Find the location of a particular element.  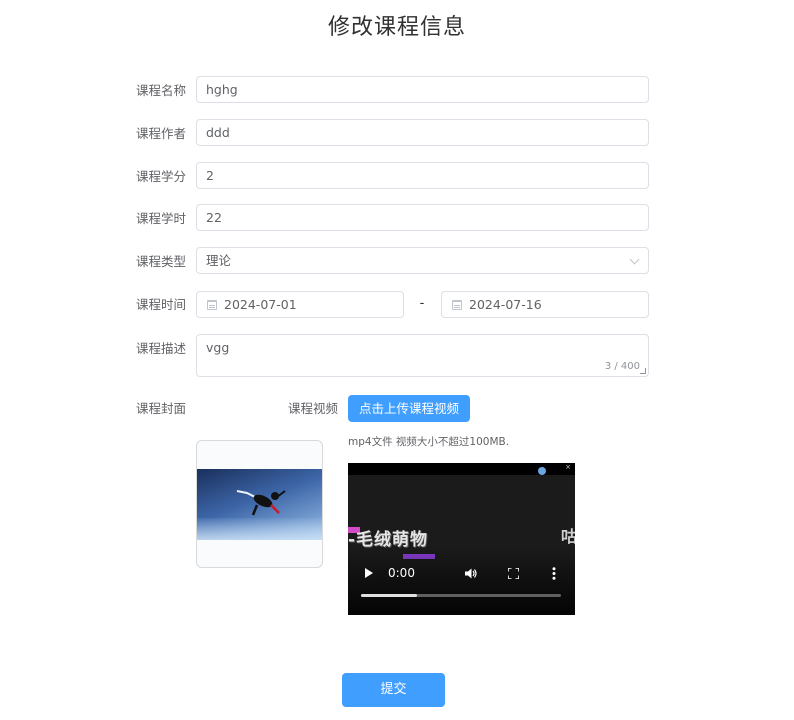

close-icon: × is located at coordinates (568, 467).